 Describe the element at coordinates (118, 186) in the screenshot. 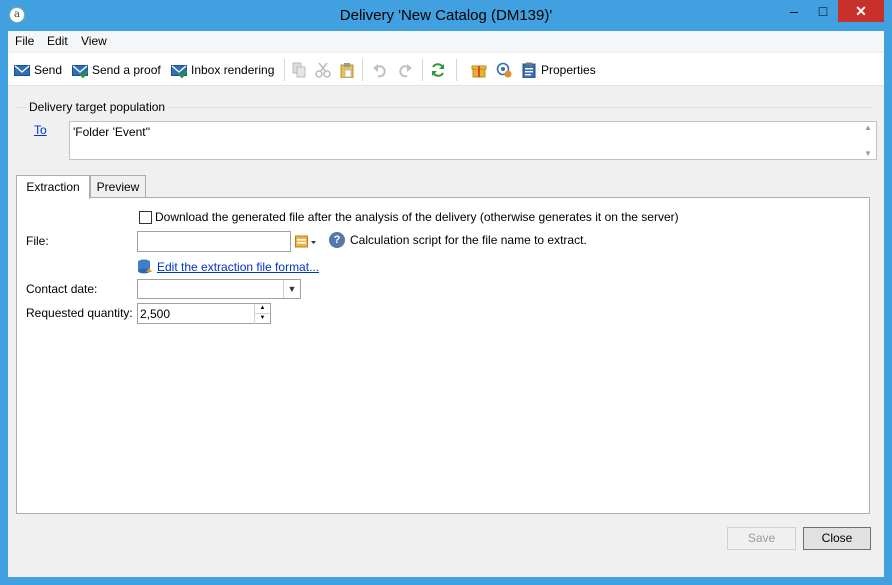

I see `tab-preview: Preview` at that location.